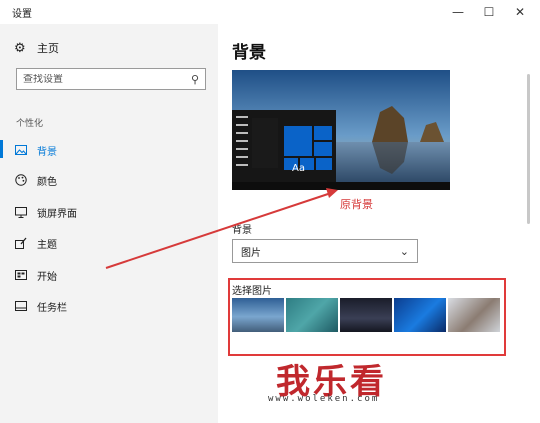 The image size is (540, 423). What do you see at coordinates (324, 399) in the screenshot?
I see `watermark-url: www.woleken.com` at bounding box center [324, 399].